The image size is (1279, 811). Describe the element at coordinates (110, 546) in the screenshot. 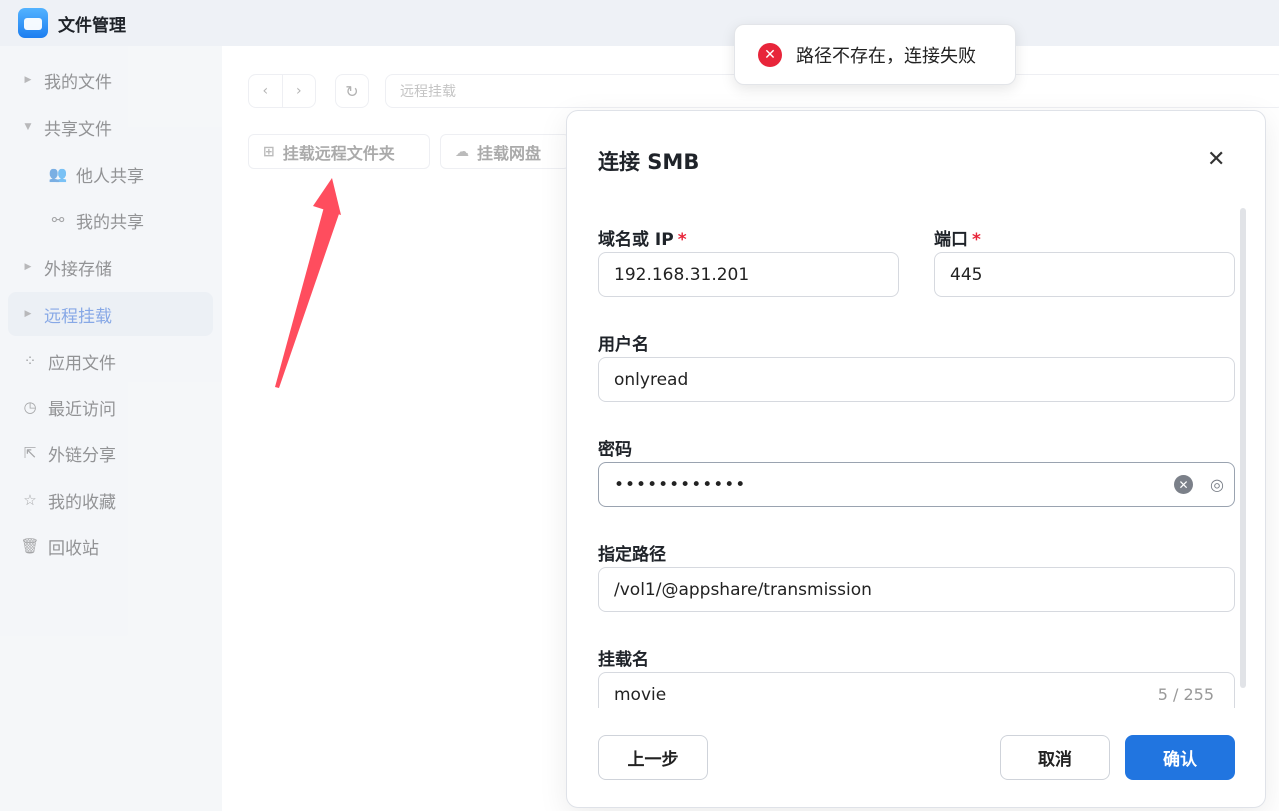

I see `sidebar-item-recycle-bin: 🗑 回收站` at that location.